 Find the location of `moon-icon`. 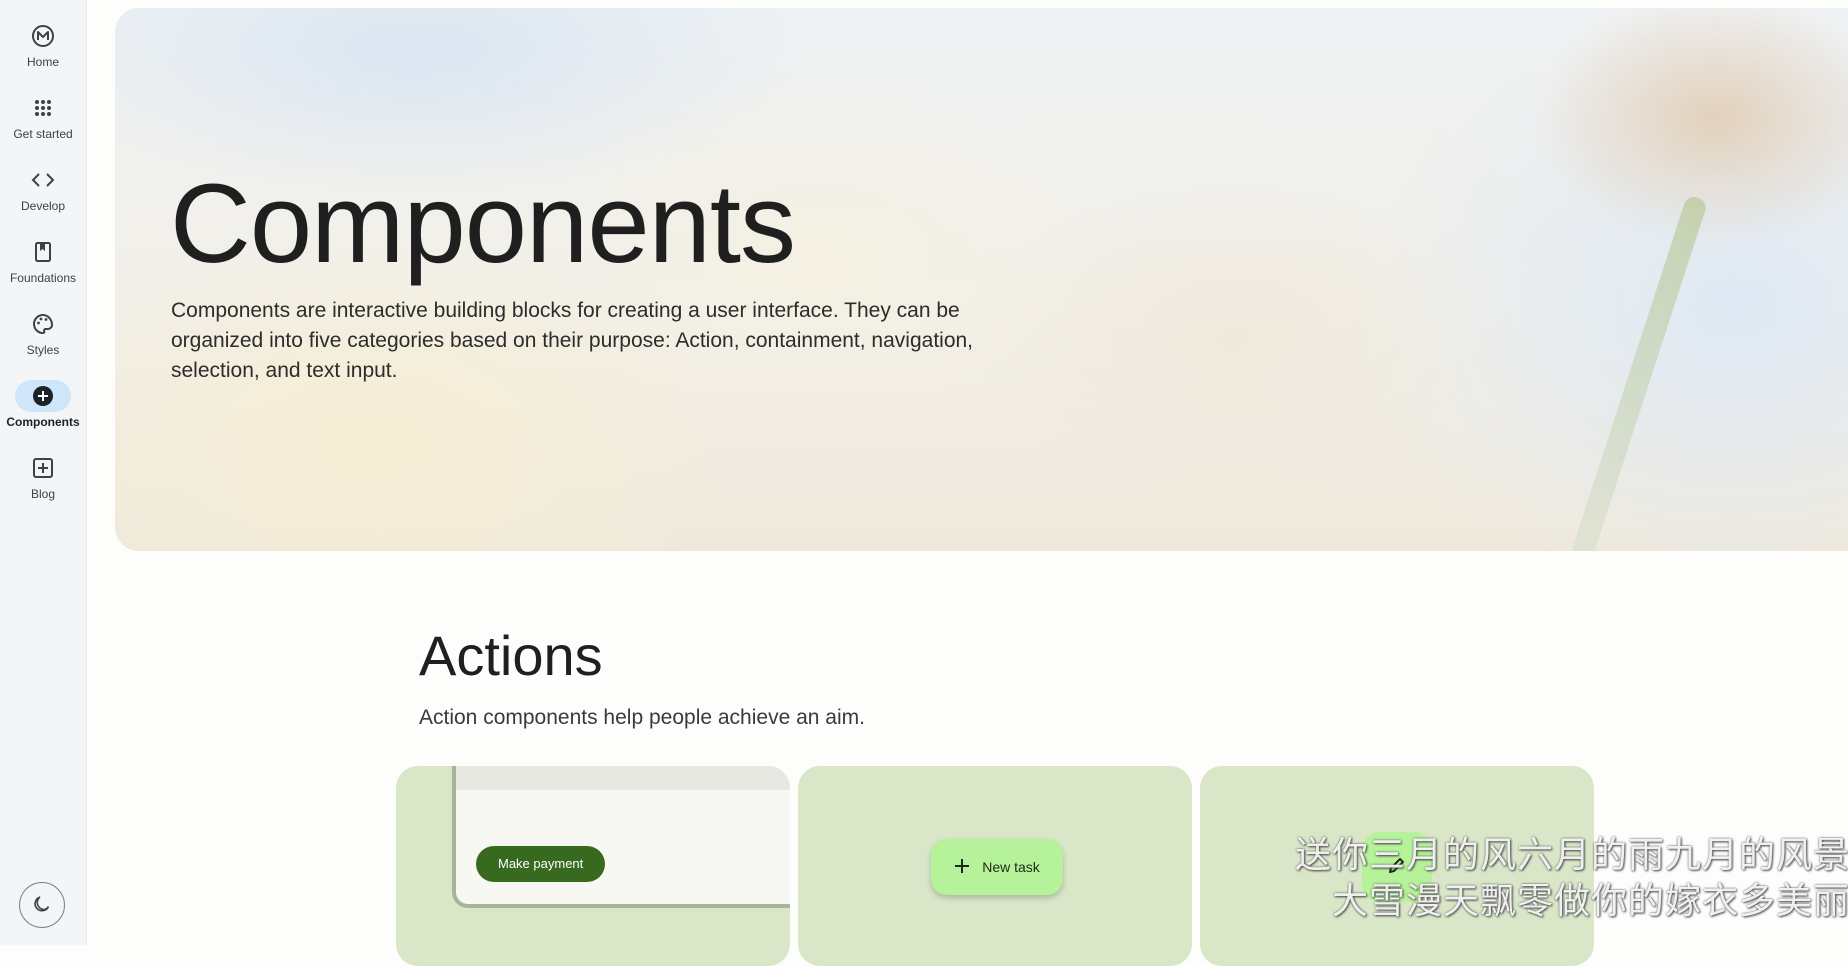

moon-icon is located at coordinates (42, 905).